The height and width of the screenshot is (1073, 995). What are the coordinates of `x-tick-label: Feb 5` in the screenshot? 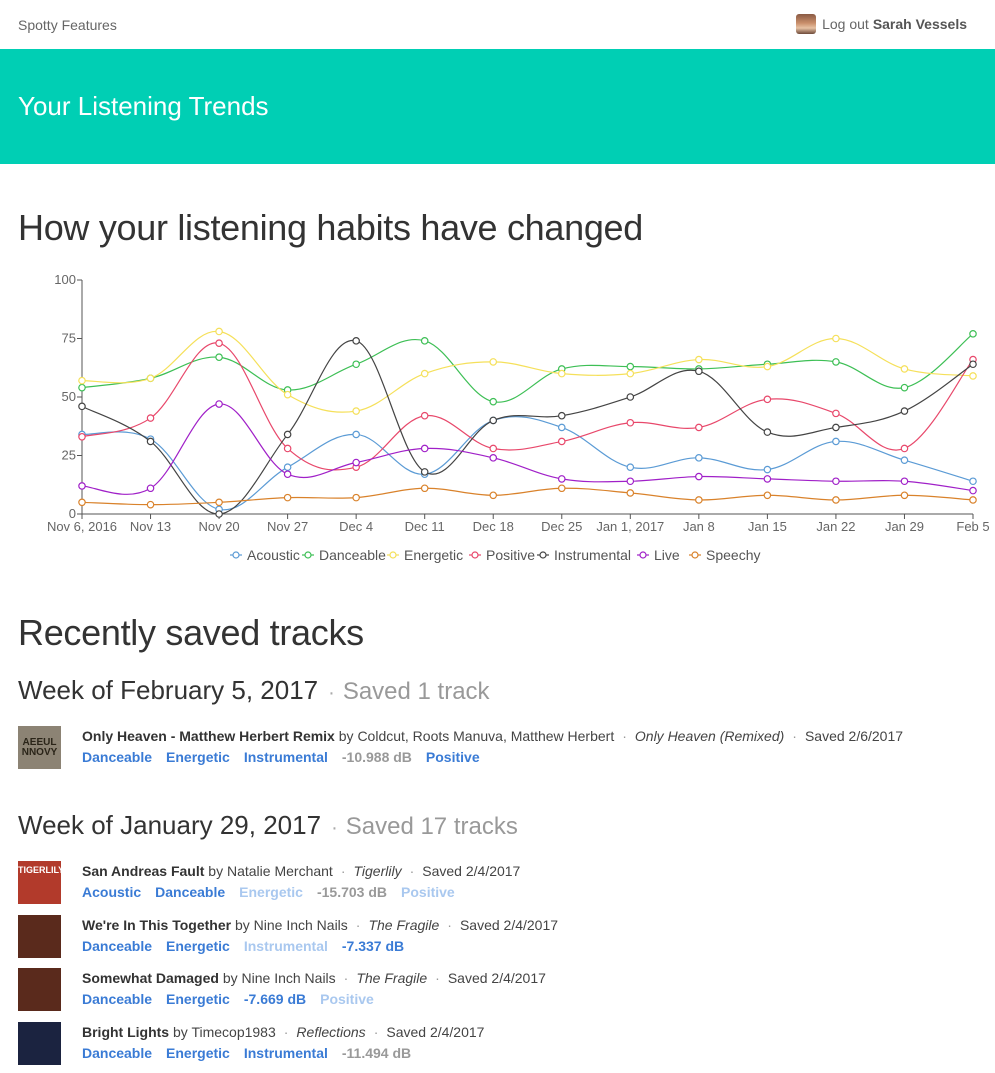 It's located at (972, 526).